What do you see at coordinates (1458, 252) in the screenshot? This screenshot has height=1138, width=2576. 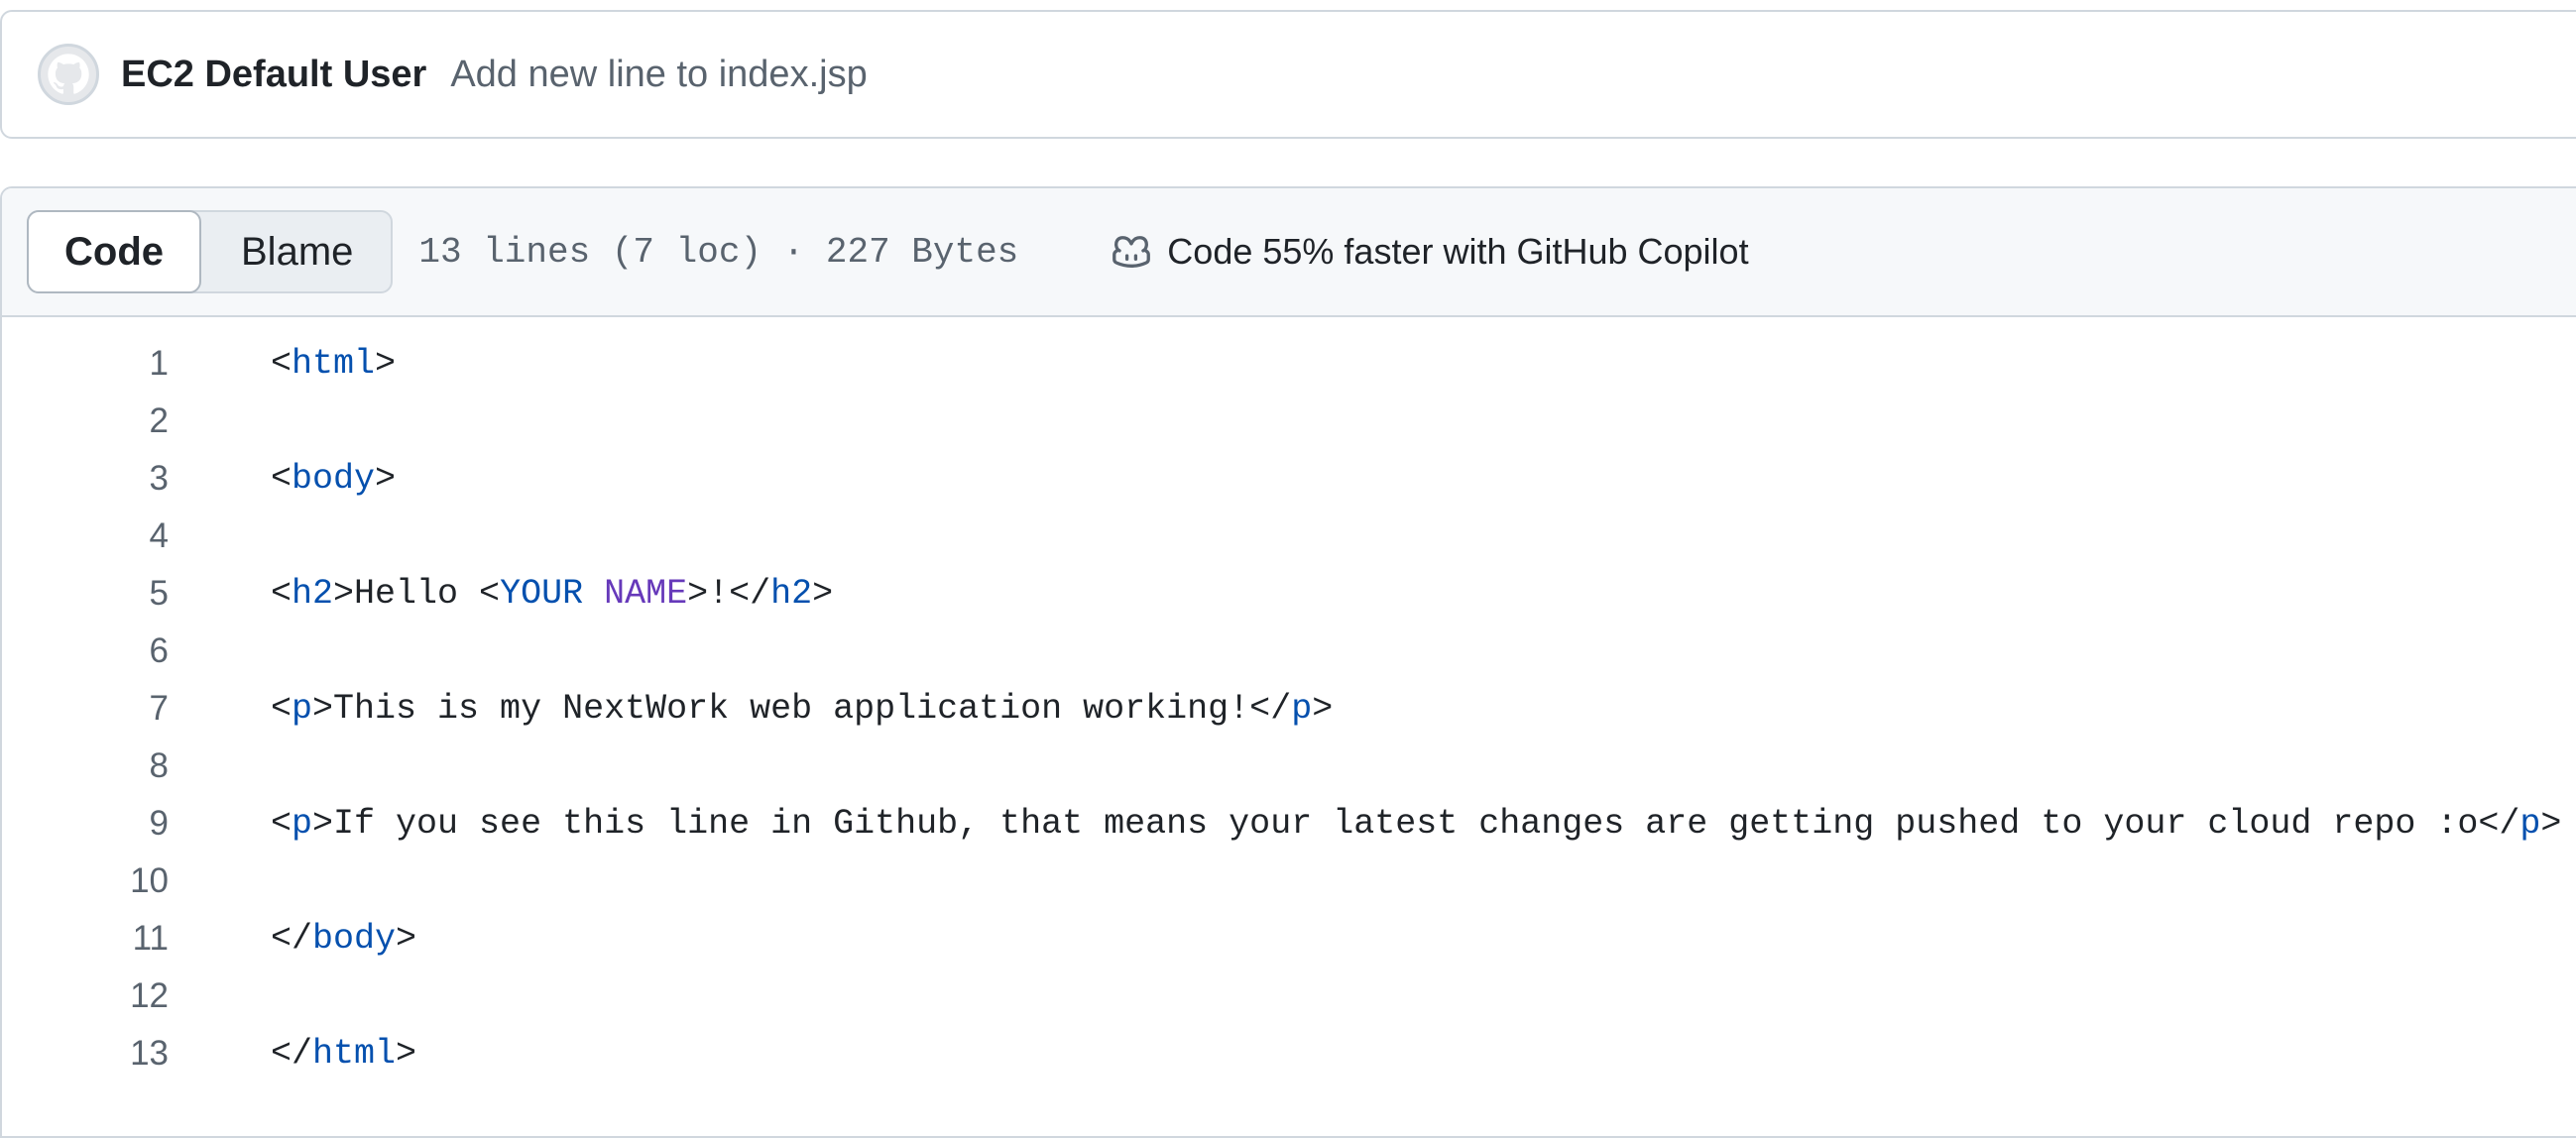 I see `copilot-promo-text: Code 55% faster with GitHub Copilot` at bounding box center [1458, 252].